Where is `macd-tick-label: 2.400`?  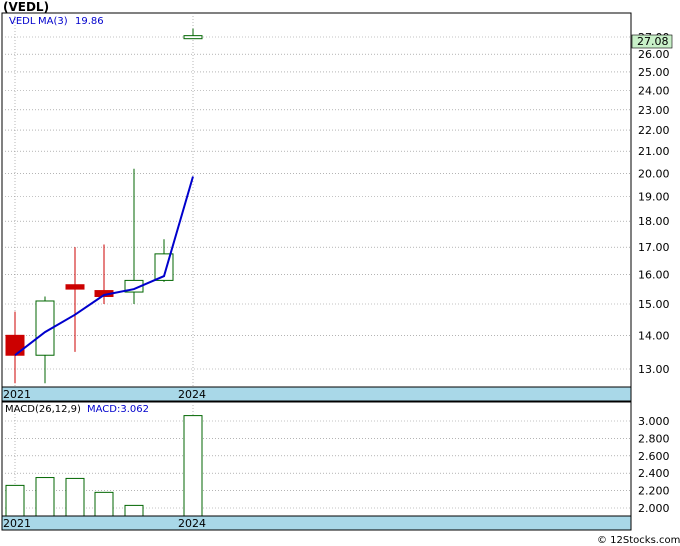 macd-tick-label: 2.400 is located at coordinates (654, 473).